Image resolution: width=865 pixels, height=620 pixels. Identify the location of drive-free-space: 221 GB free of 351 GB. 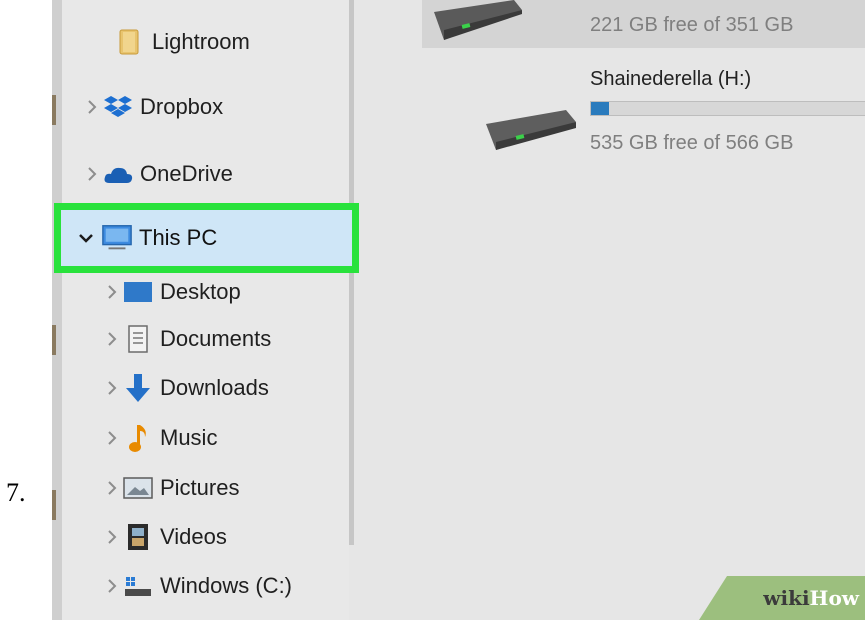
(692, 25).